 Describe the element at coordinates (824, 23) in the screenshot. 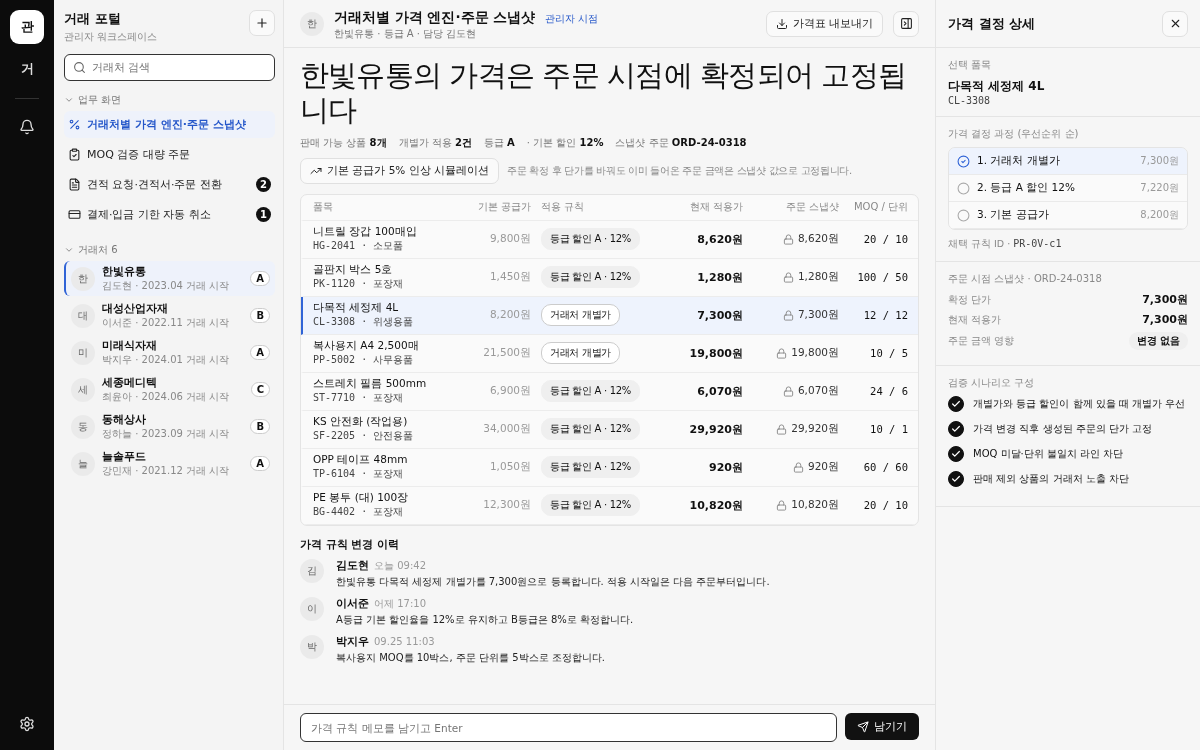

I see `export-button: 가격표 내보내기` at that location.